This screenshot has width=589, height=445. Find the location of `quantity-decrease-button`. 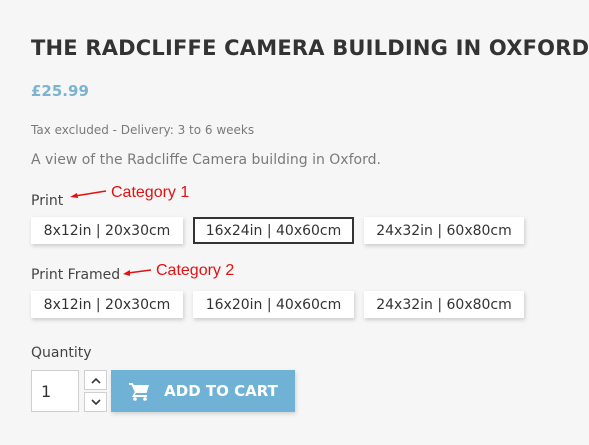

quantity-decrease-button is located at coordinates (95, 402).